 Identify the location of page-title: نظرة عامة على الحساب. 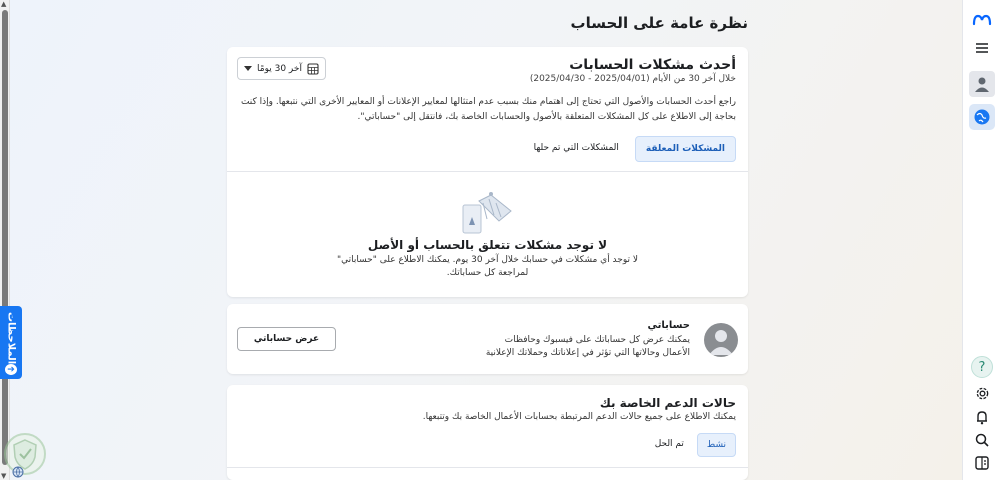
(659, 23).